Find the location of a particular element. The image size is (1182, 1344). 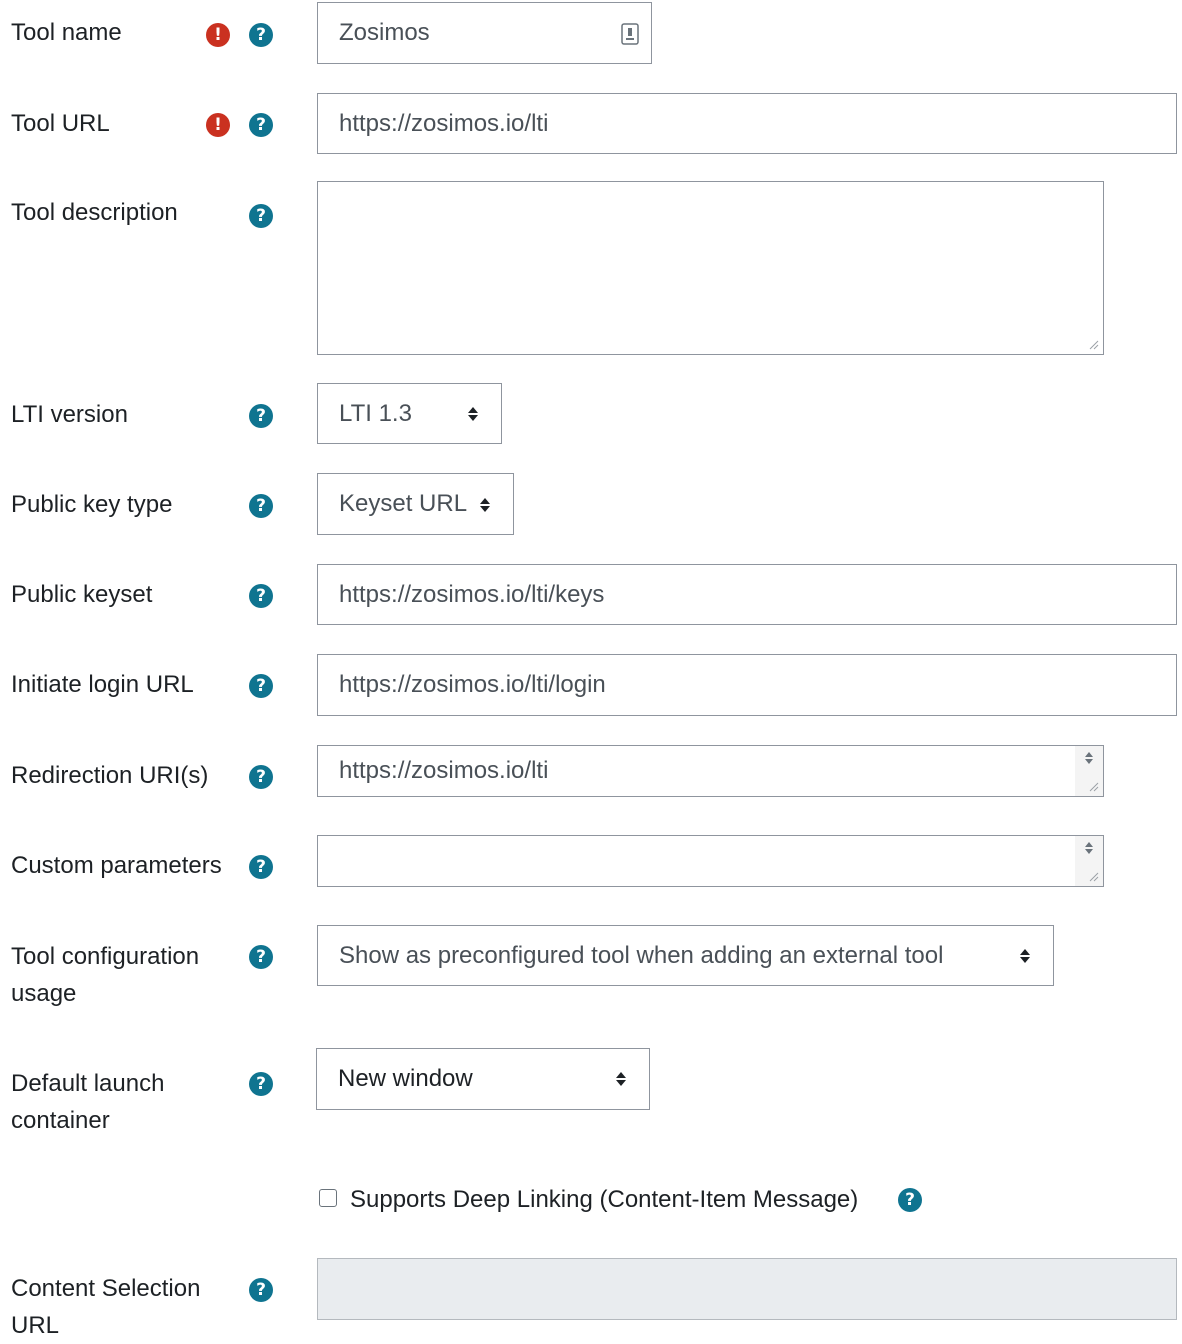

public-keyset-value: https://zosimos.io/lti/keys is located at coordinates (472, 594).